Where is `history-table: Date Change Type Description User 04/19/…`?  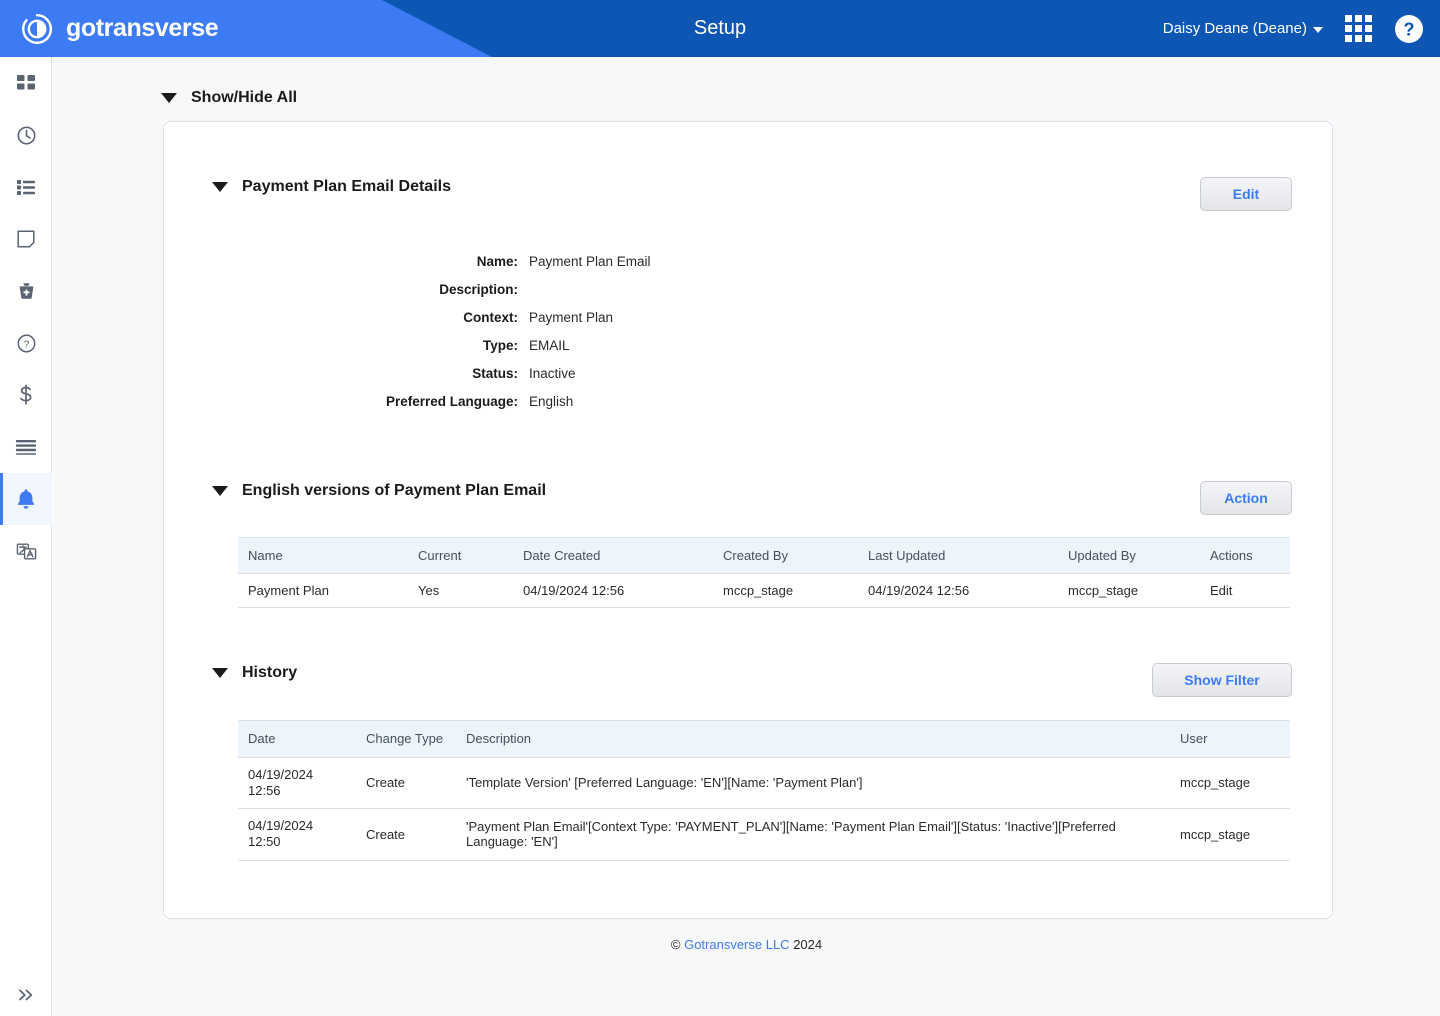 history-table: Date Change Type Description User 04/19/… is located at coordinates (764, 790).